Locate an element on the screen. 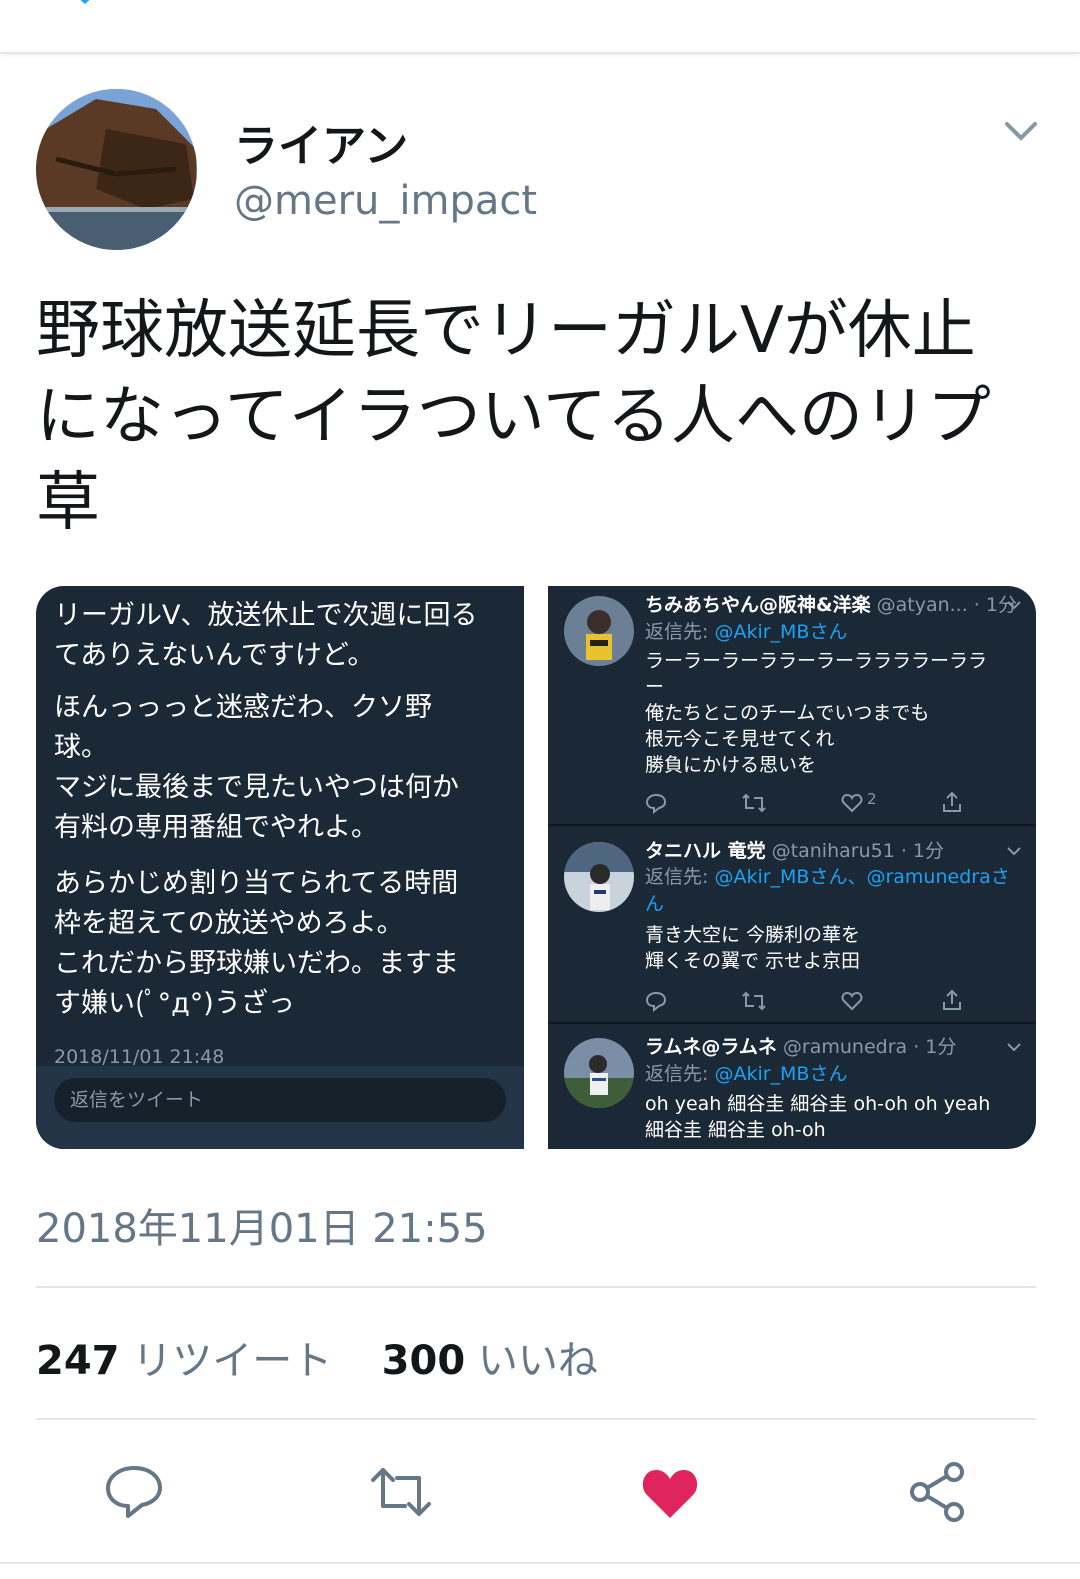 This screenshot has height=1579, width=1080. reply-text-line: 細谷圭 細谷圭 oh-oh is located at coordinates (735, 1130).